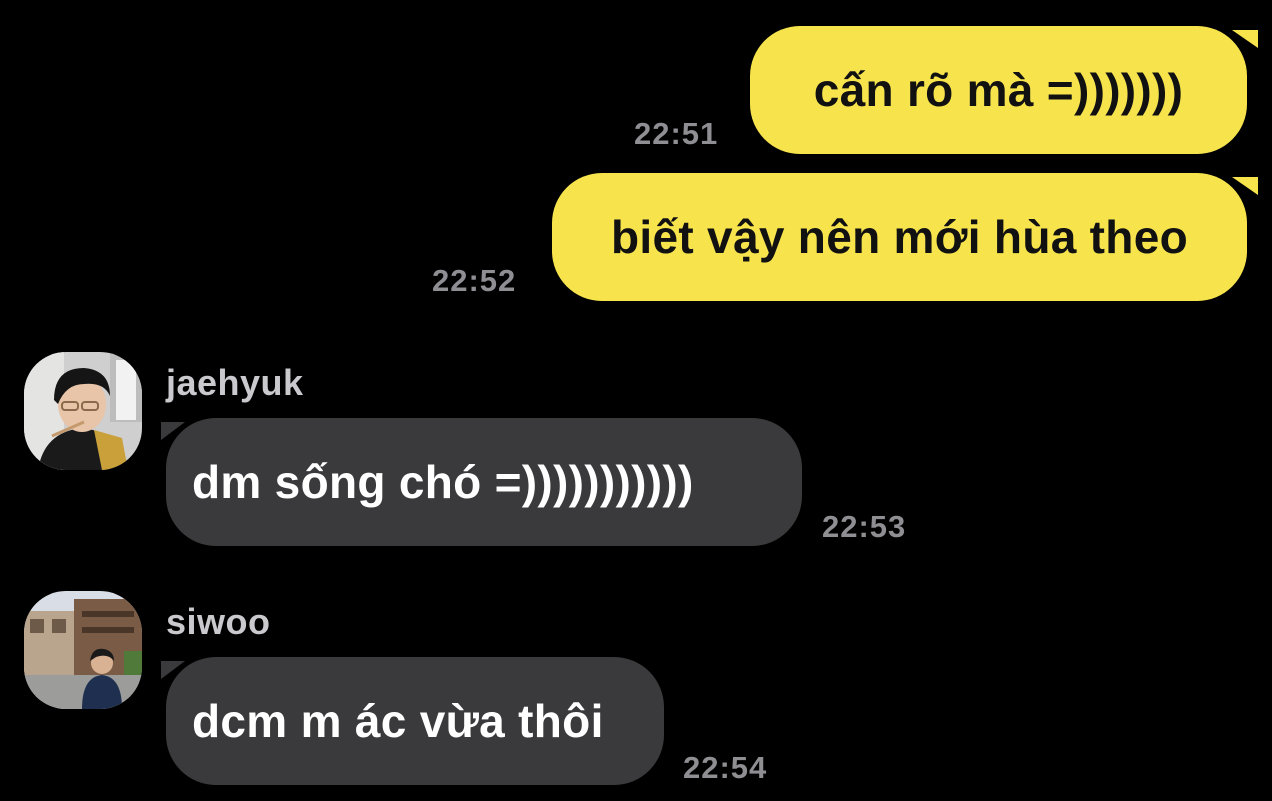 The height and width of the screenshot is (801, 1272). What do you see at coordinates (725, 767) in the screenshot?
I see `message-timestamp: 22:54` at bounding box center [725, 767].